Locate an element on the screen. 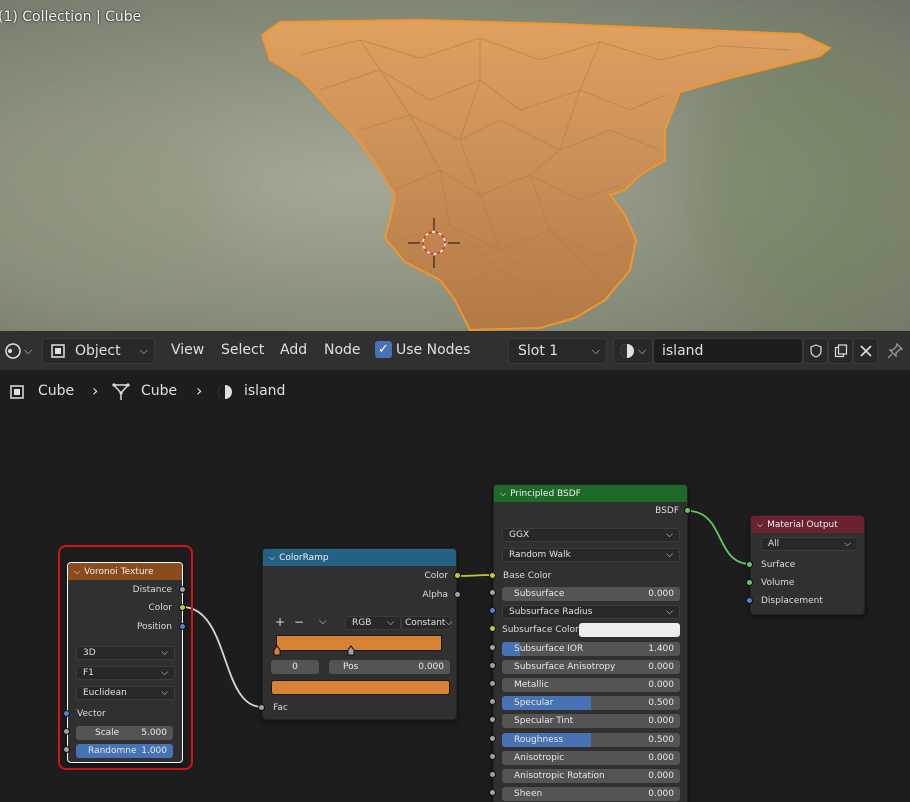 This screenshot has width=910, height=802. mode-select: Object ⌵ is located at coordinates (98, 351).